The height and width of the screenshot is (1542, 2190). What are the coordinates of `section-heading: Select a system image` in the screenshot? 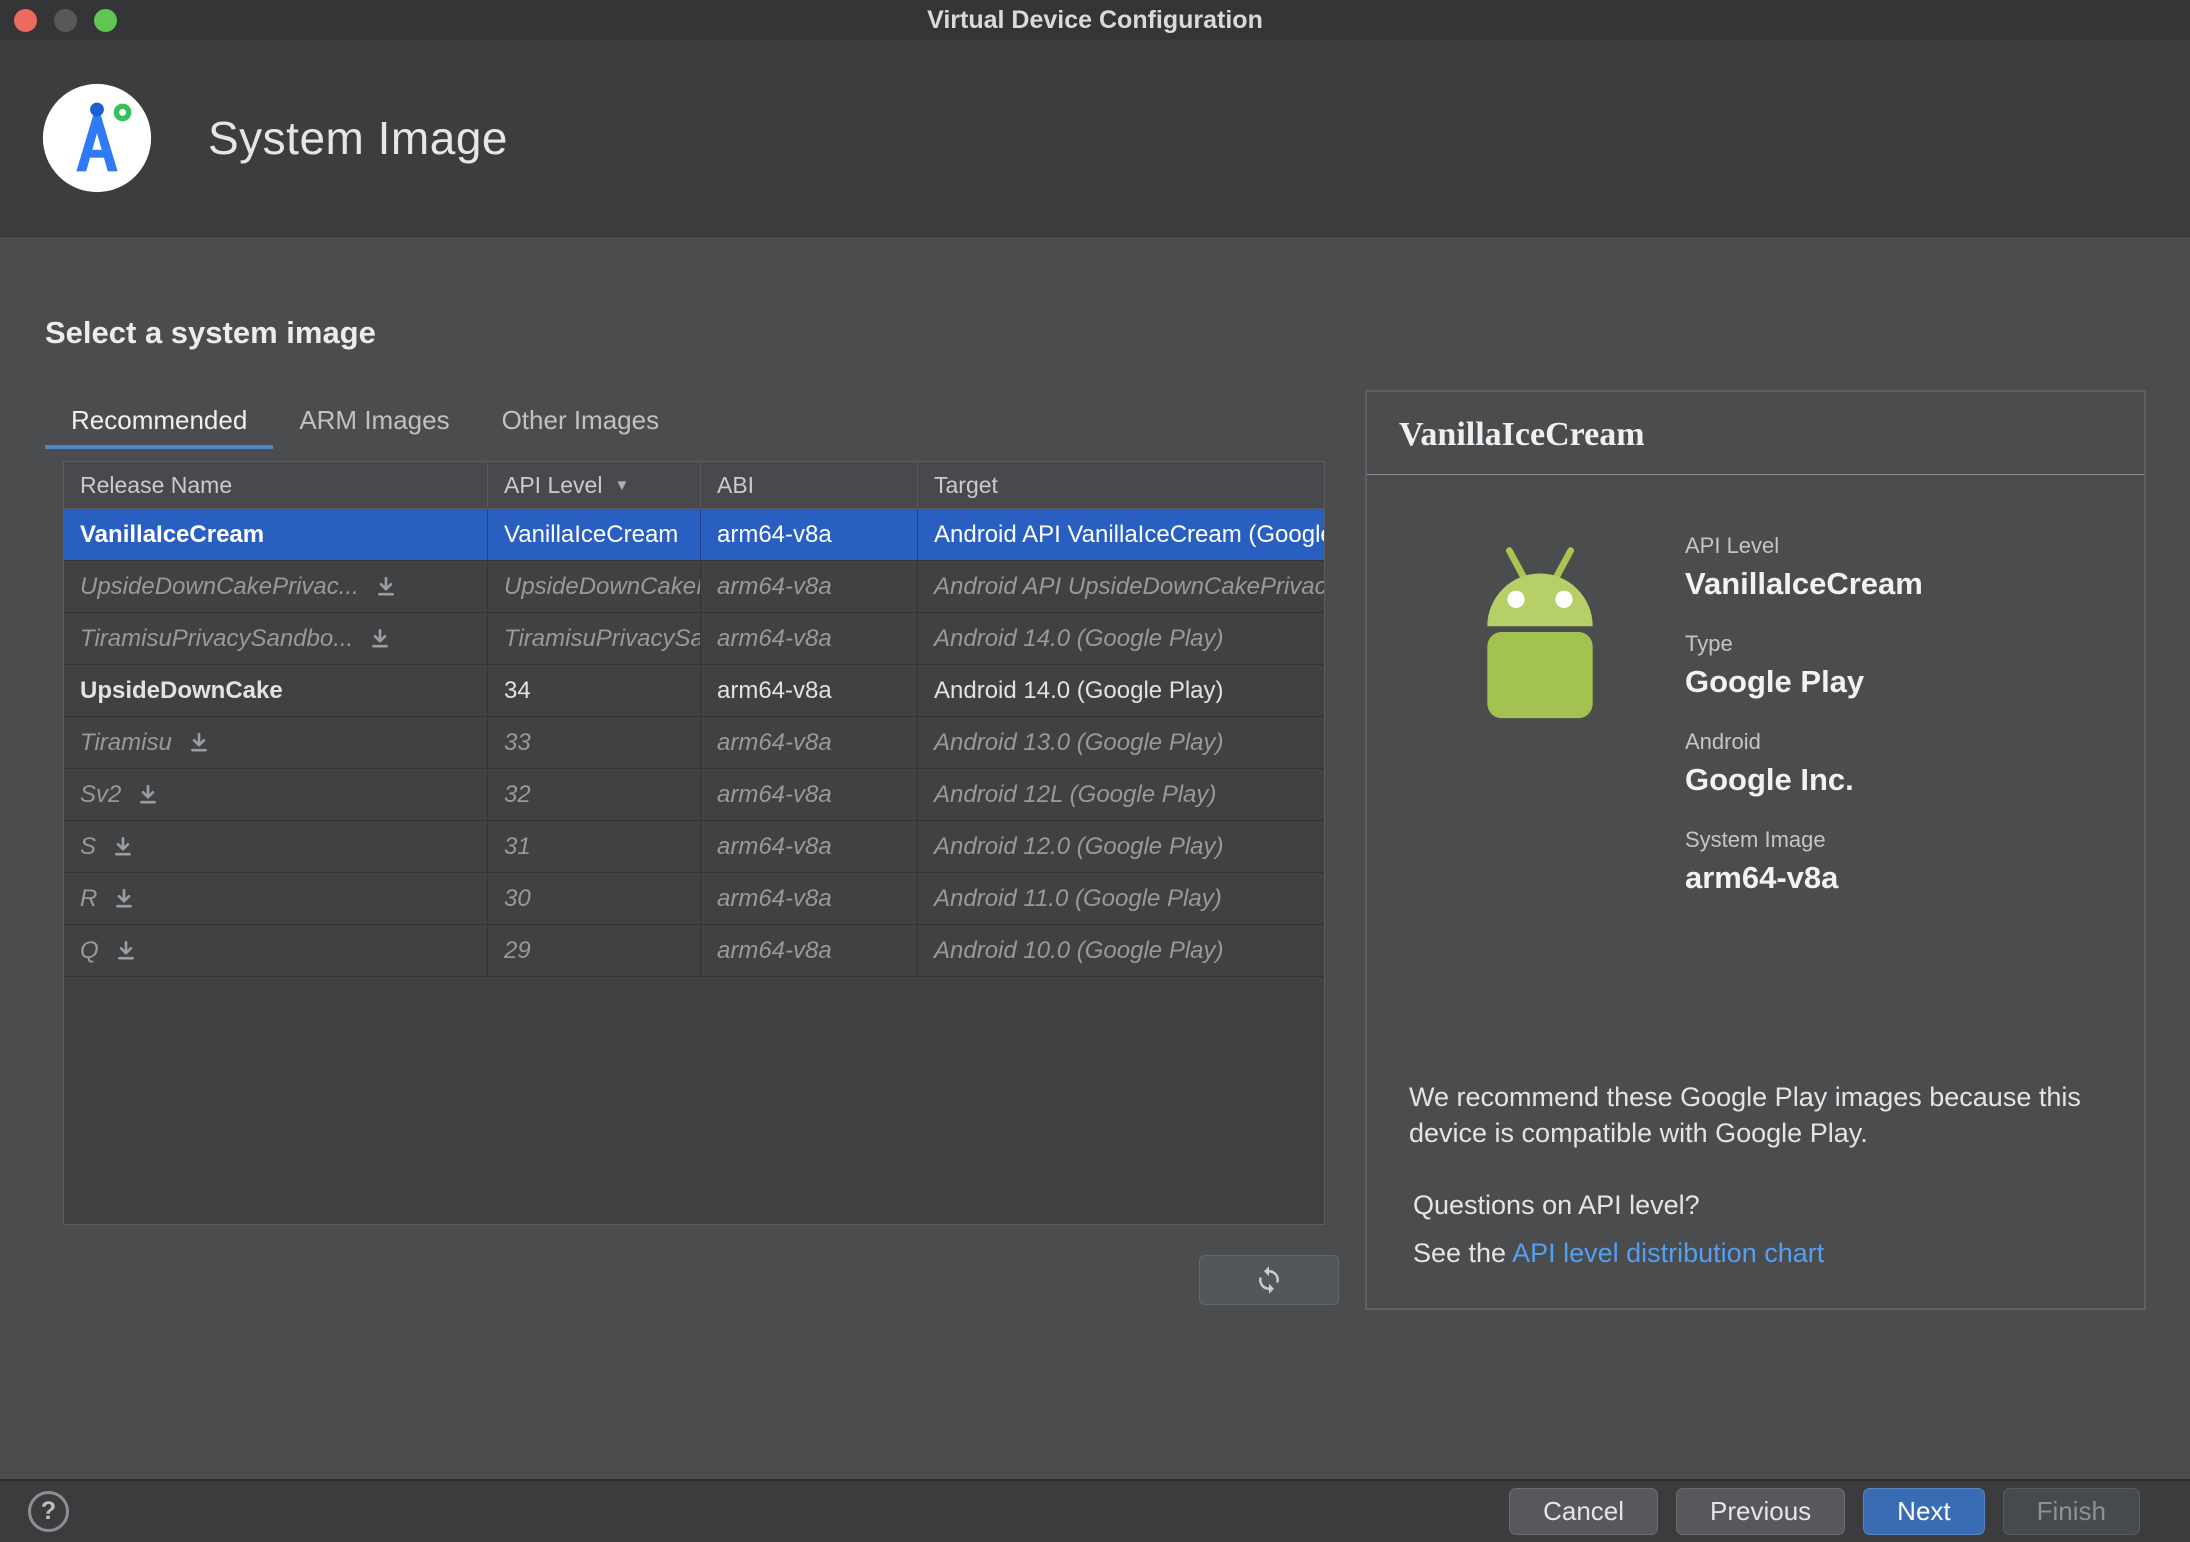 It's located at (210, 332).